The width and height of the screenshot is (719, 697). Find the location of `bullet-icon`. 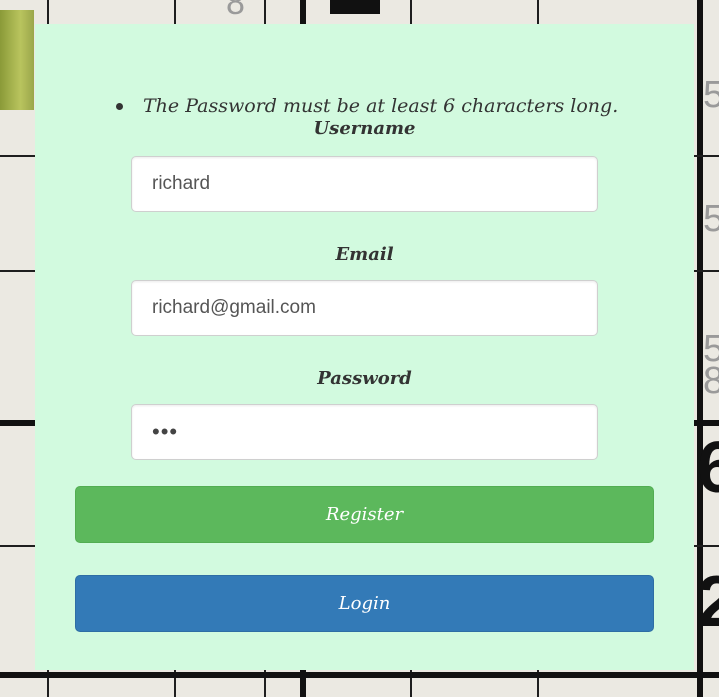

bullet-icon is located at coordinates (119, 106).